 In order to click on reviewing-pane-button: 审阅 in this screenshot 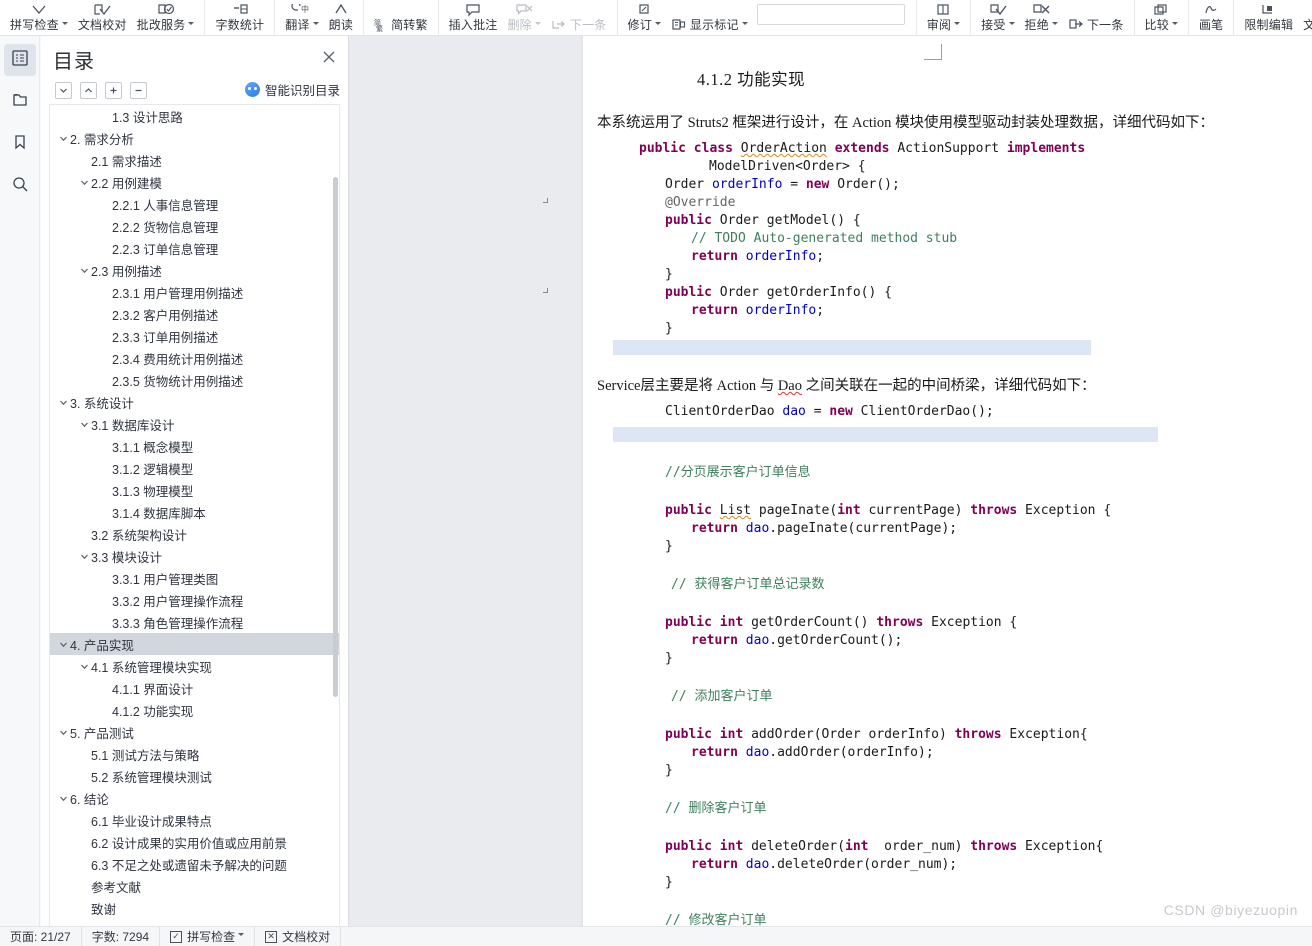, I will do `click(943, 17)`.